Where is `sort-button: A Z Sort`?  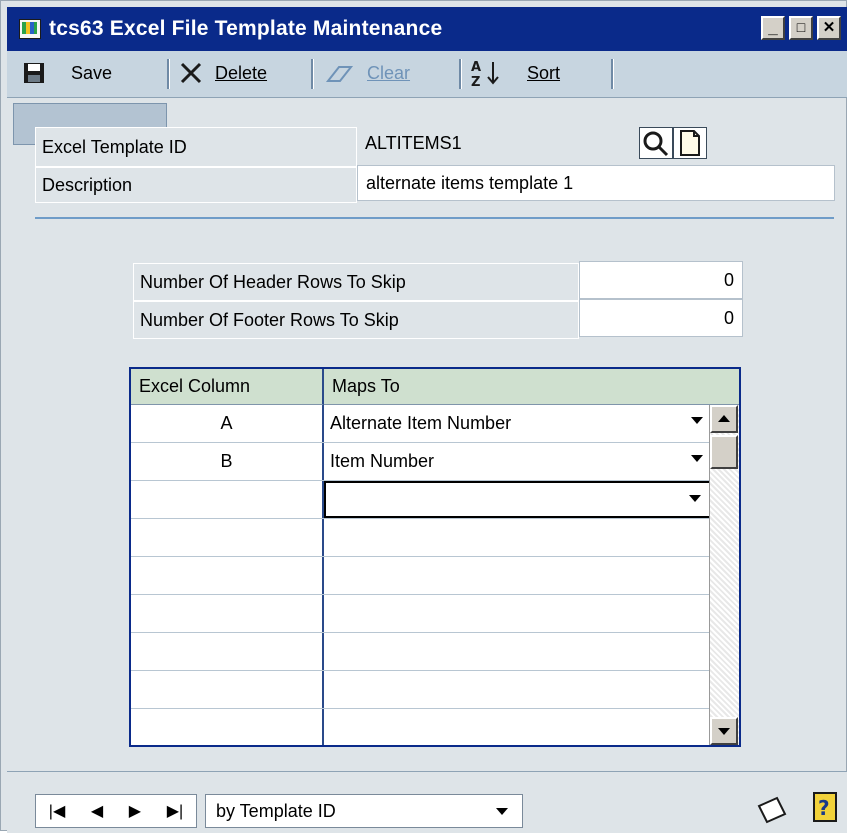
sort-button: A Z Sort is located at coordinates (514, 73).